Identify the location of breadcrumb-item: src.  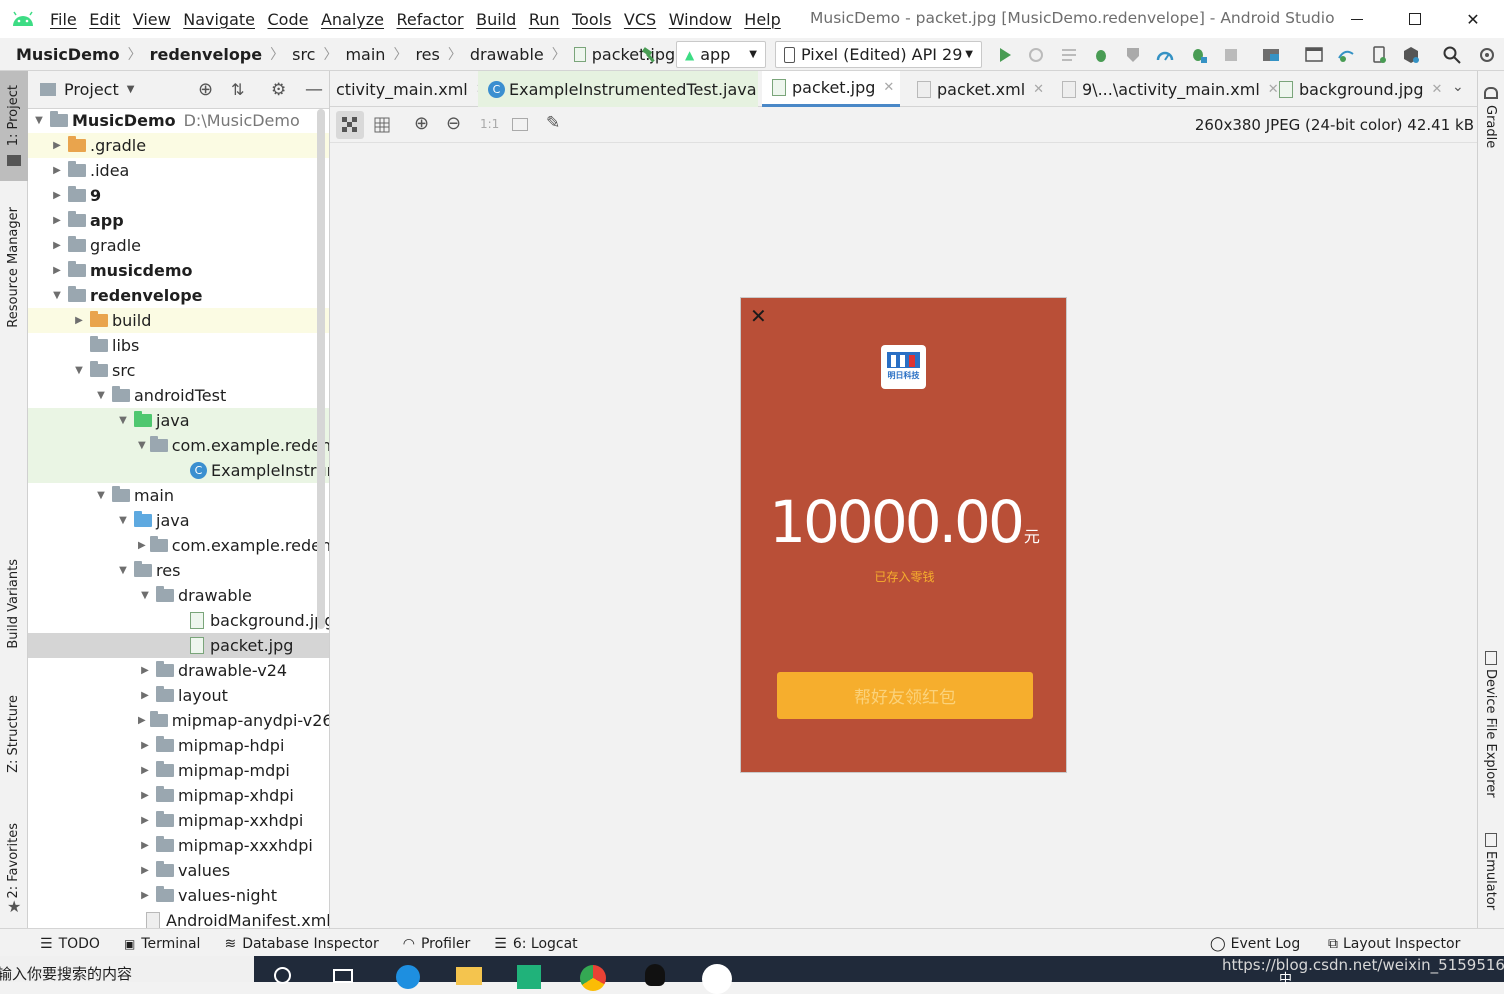
(303, 54).